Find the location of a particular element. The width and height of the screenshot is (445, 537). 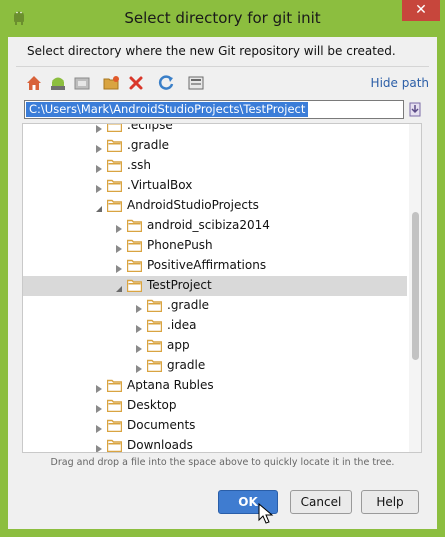

refresh-icon is located at coordinates (166, 83).